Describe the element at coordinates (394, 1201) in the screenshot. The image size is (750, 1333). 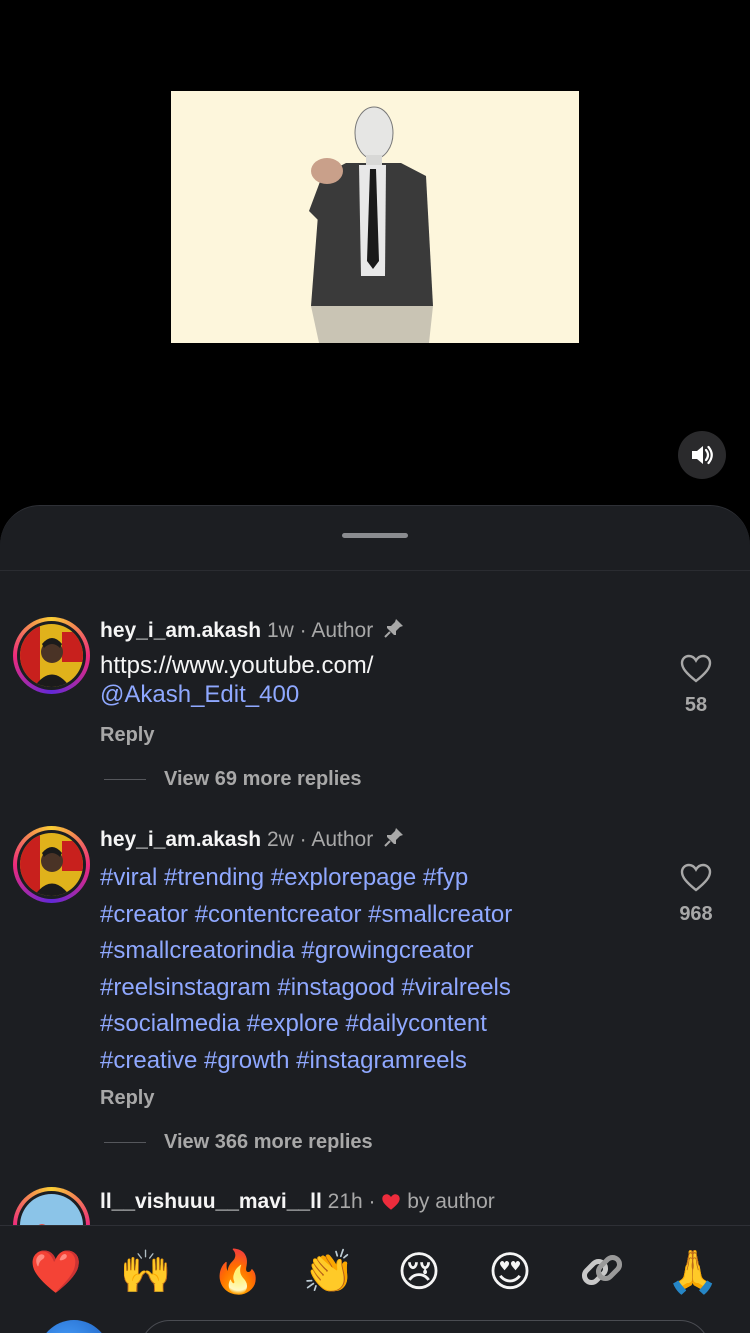
I see `heart-filled-icon` at that location.